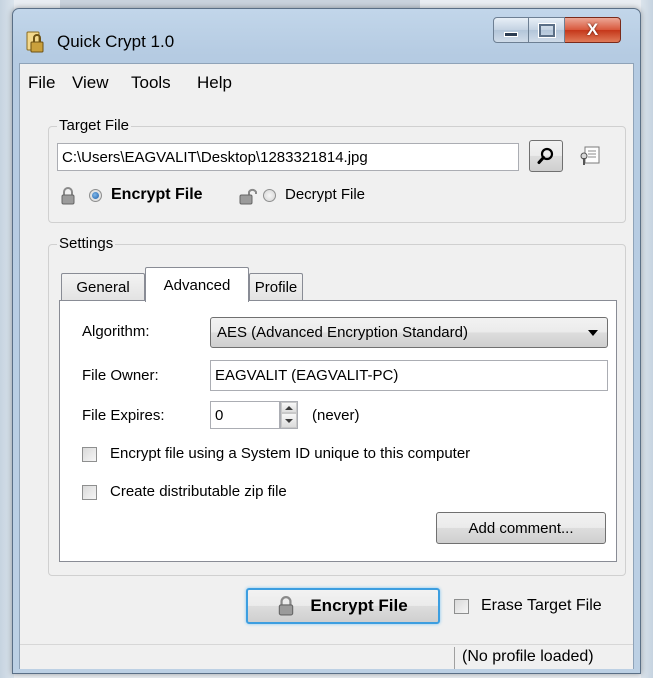 Image resolution: width=653 pixels, height=678 pixels. I want to click on menu-bar: File View Tools Help, so click(326, 81).